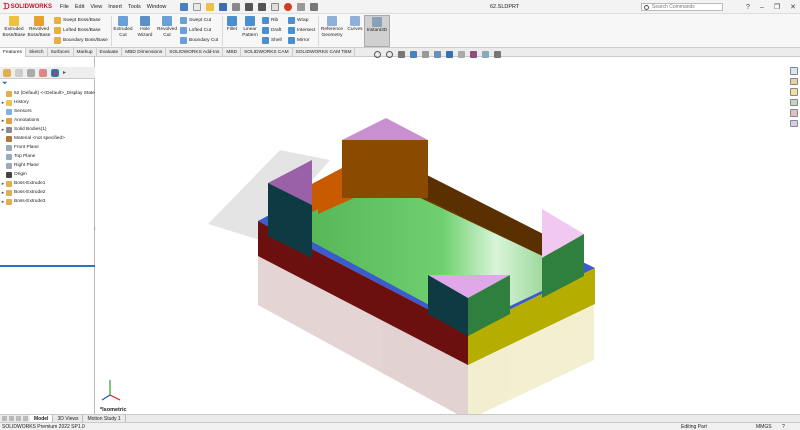 This screenshot has height=430, width=800. I want to click on minimize-button: –, so click(762, 7).